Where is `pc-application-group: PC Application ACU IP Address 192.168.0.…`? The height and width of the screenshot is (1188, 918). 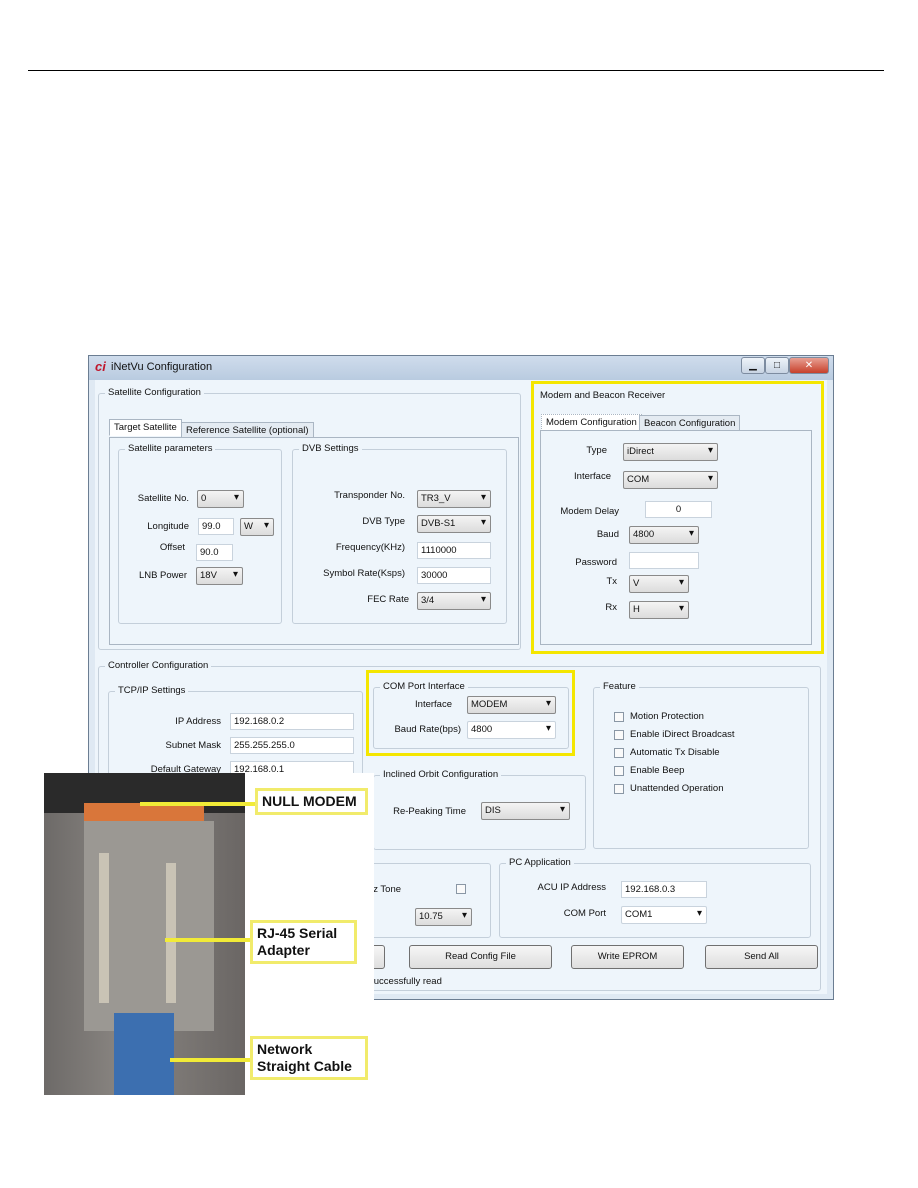
pc-application-group: PC Application ACU IP Address 192.168.0.… is located at coordinates (655, 897).